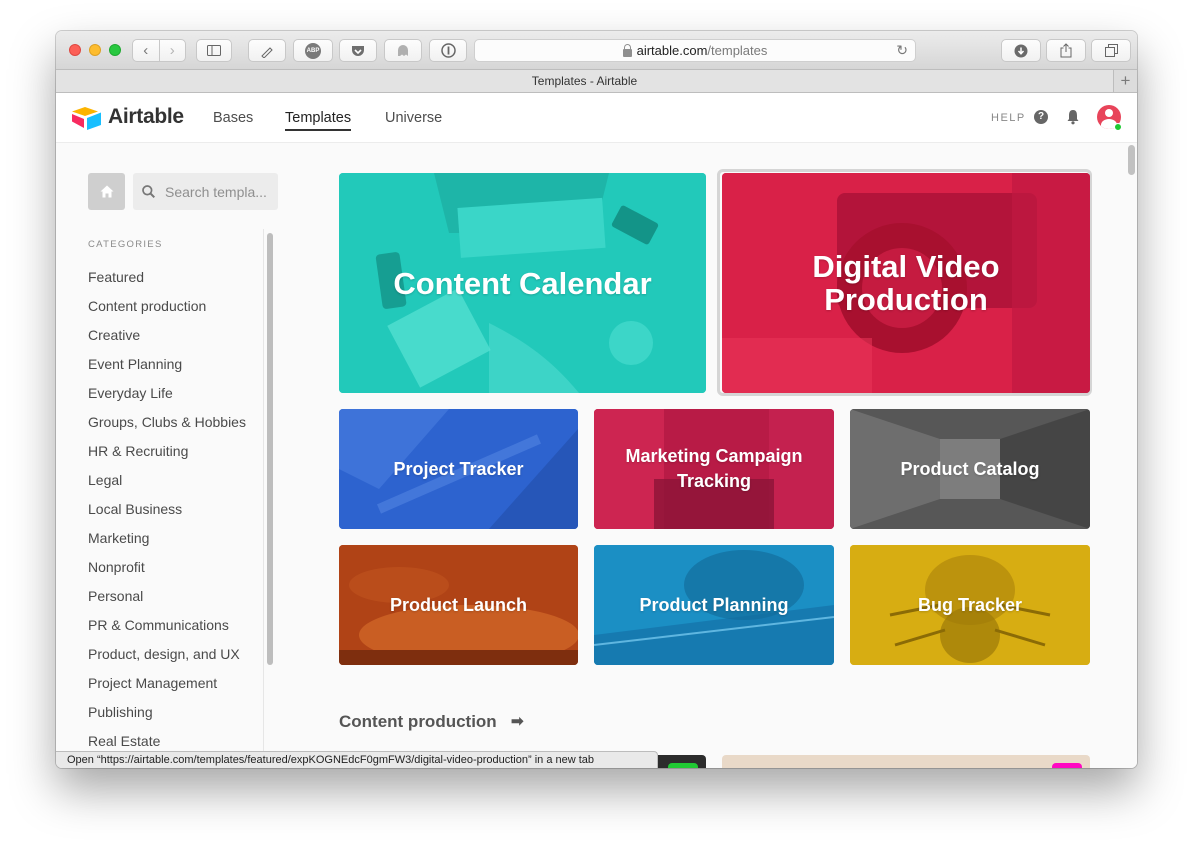 The height and width of the screenshot is (849, 1193). I want to click on template-title: Project Tracker, so click(458, 468).